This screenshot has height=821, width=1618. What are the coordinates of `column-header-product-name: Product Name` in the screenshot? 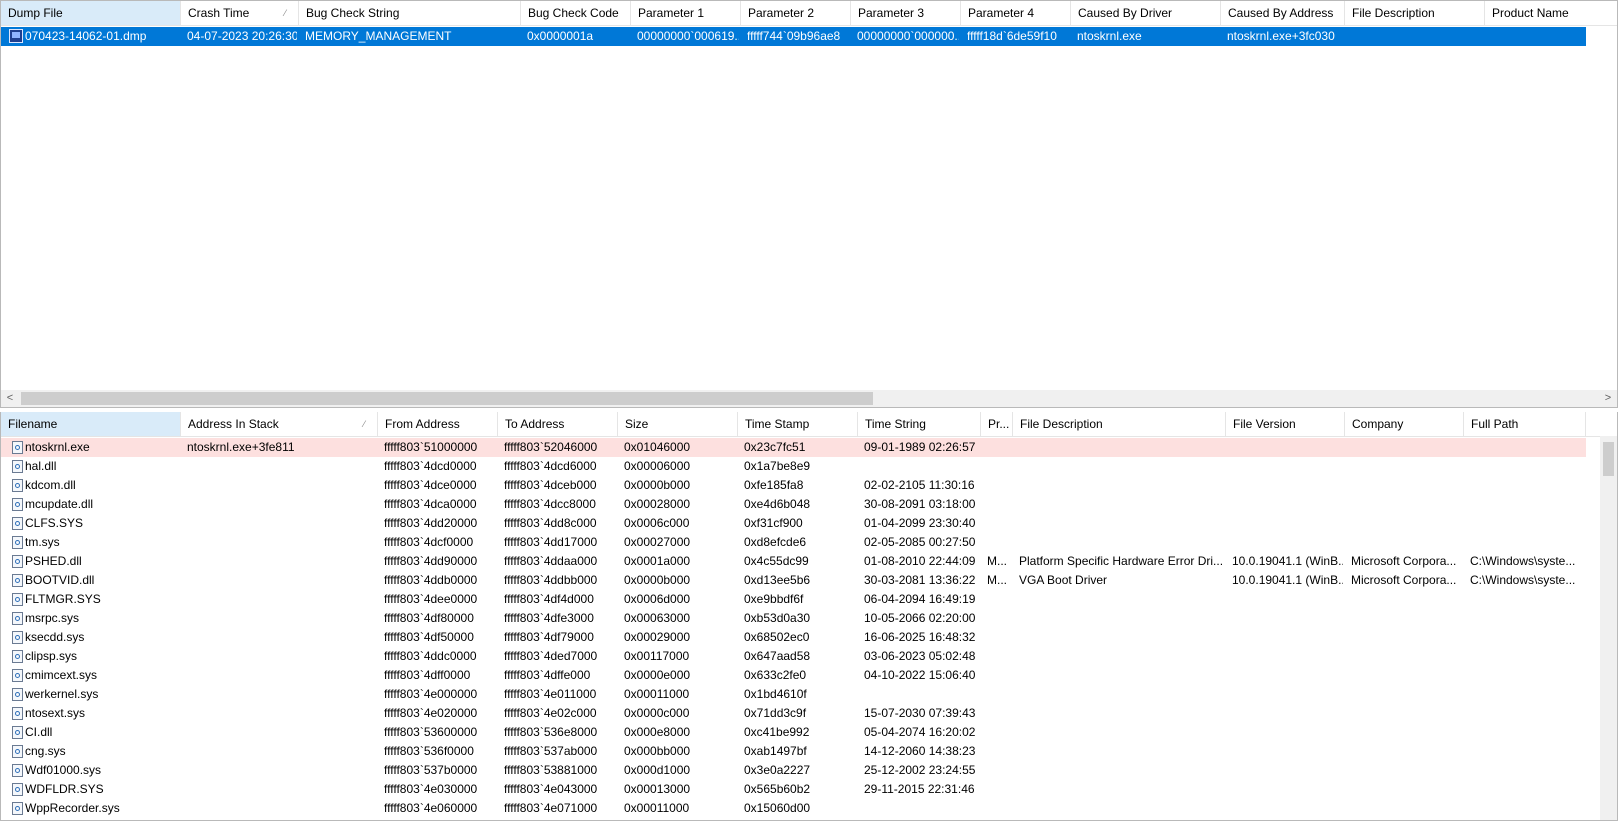 It's located at (1551, 13).